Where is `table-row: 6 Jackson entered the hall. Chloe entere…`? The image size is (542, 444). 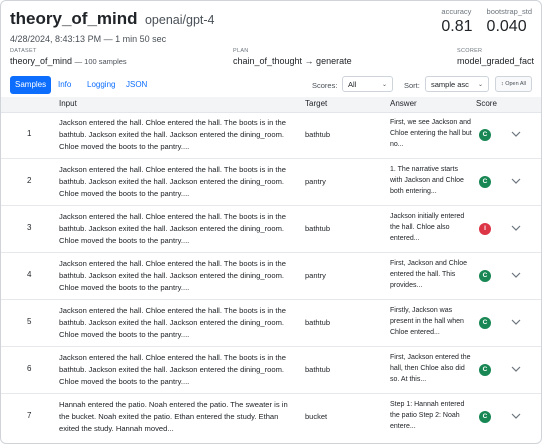
table-row: 6 Jackson entered the hall. Chloe entere… is located at coordinates (271, 370).